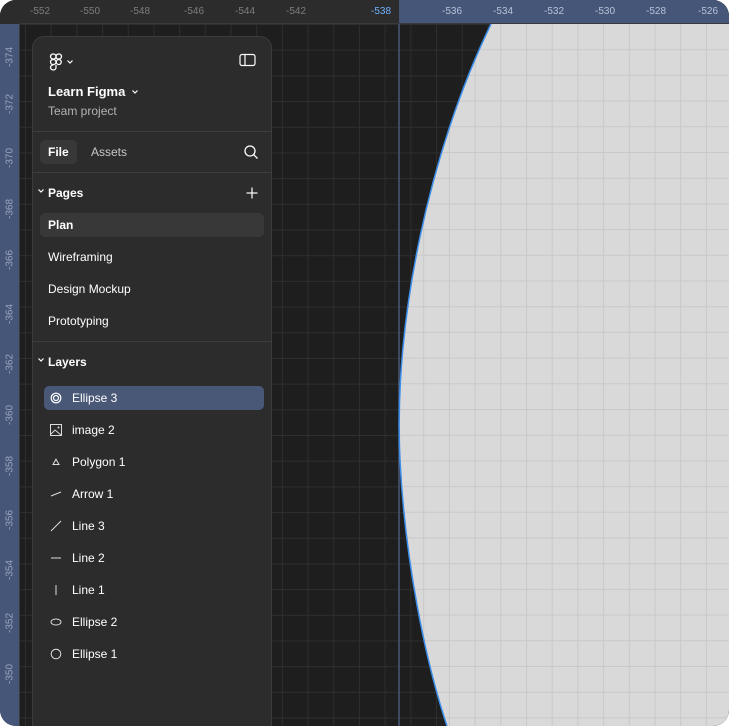 The image size is (729, 726). I want to click on ruler-tick-label: -534, so click(503, 11).